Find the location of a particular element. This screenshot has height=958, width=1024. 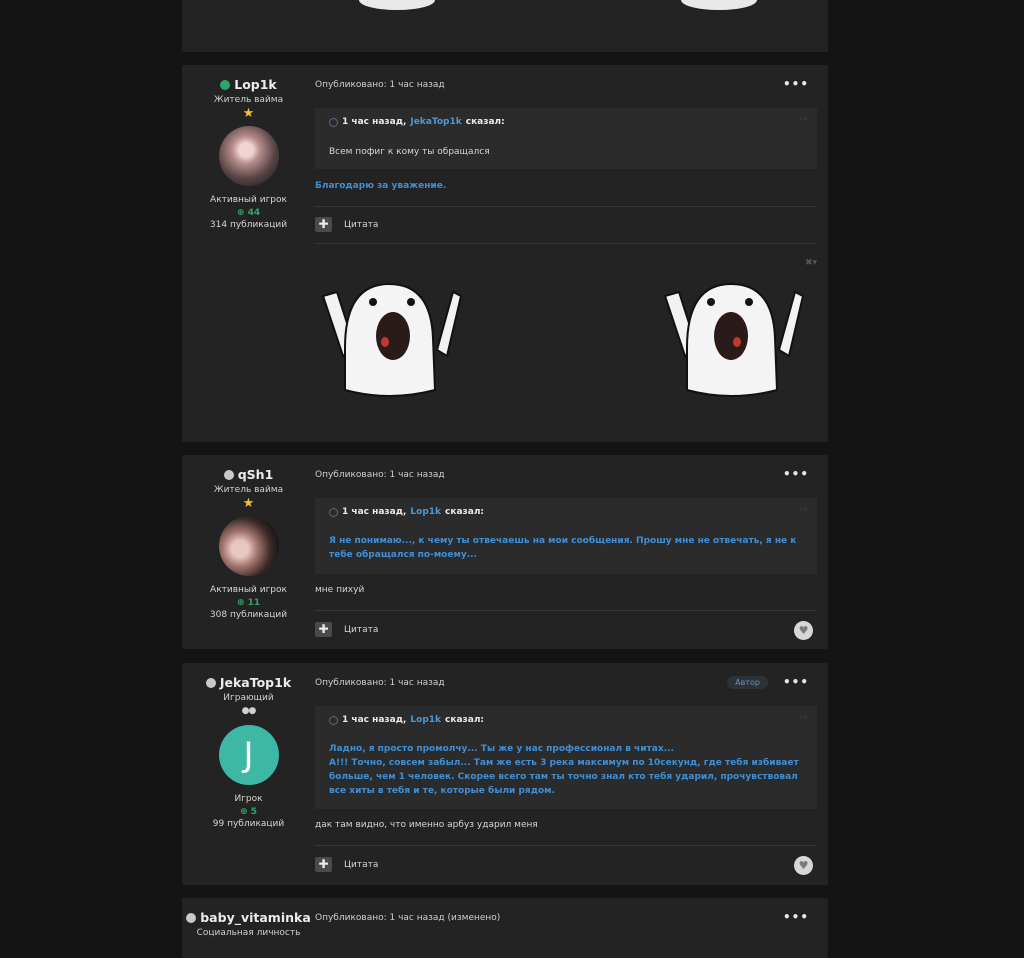

close-signature-icon: ✖▾ is located at coordinates (811, 263).